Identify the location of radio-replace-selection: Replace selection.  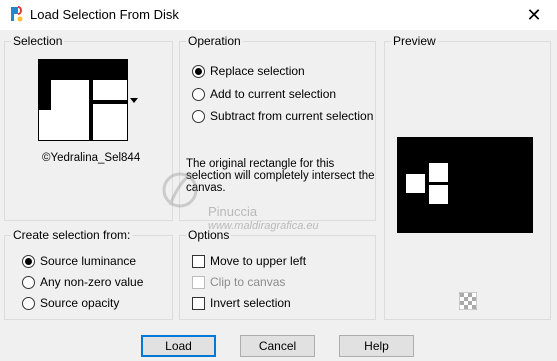
(248, 71).